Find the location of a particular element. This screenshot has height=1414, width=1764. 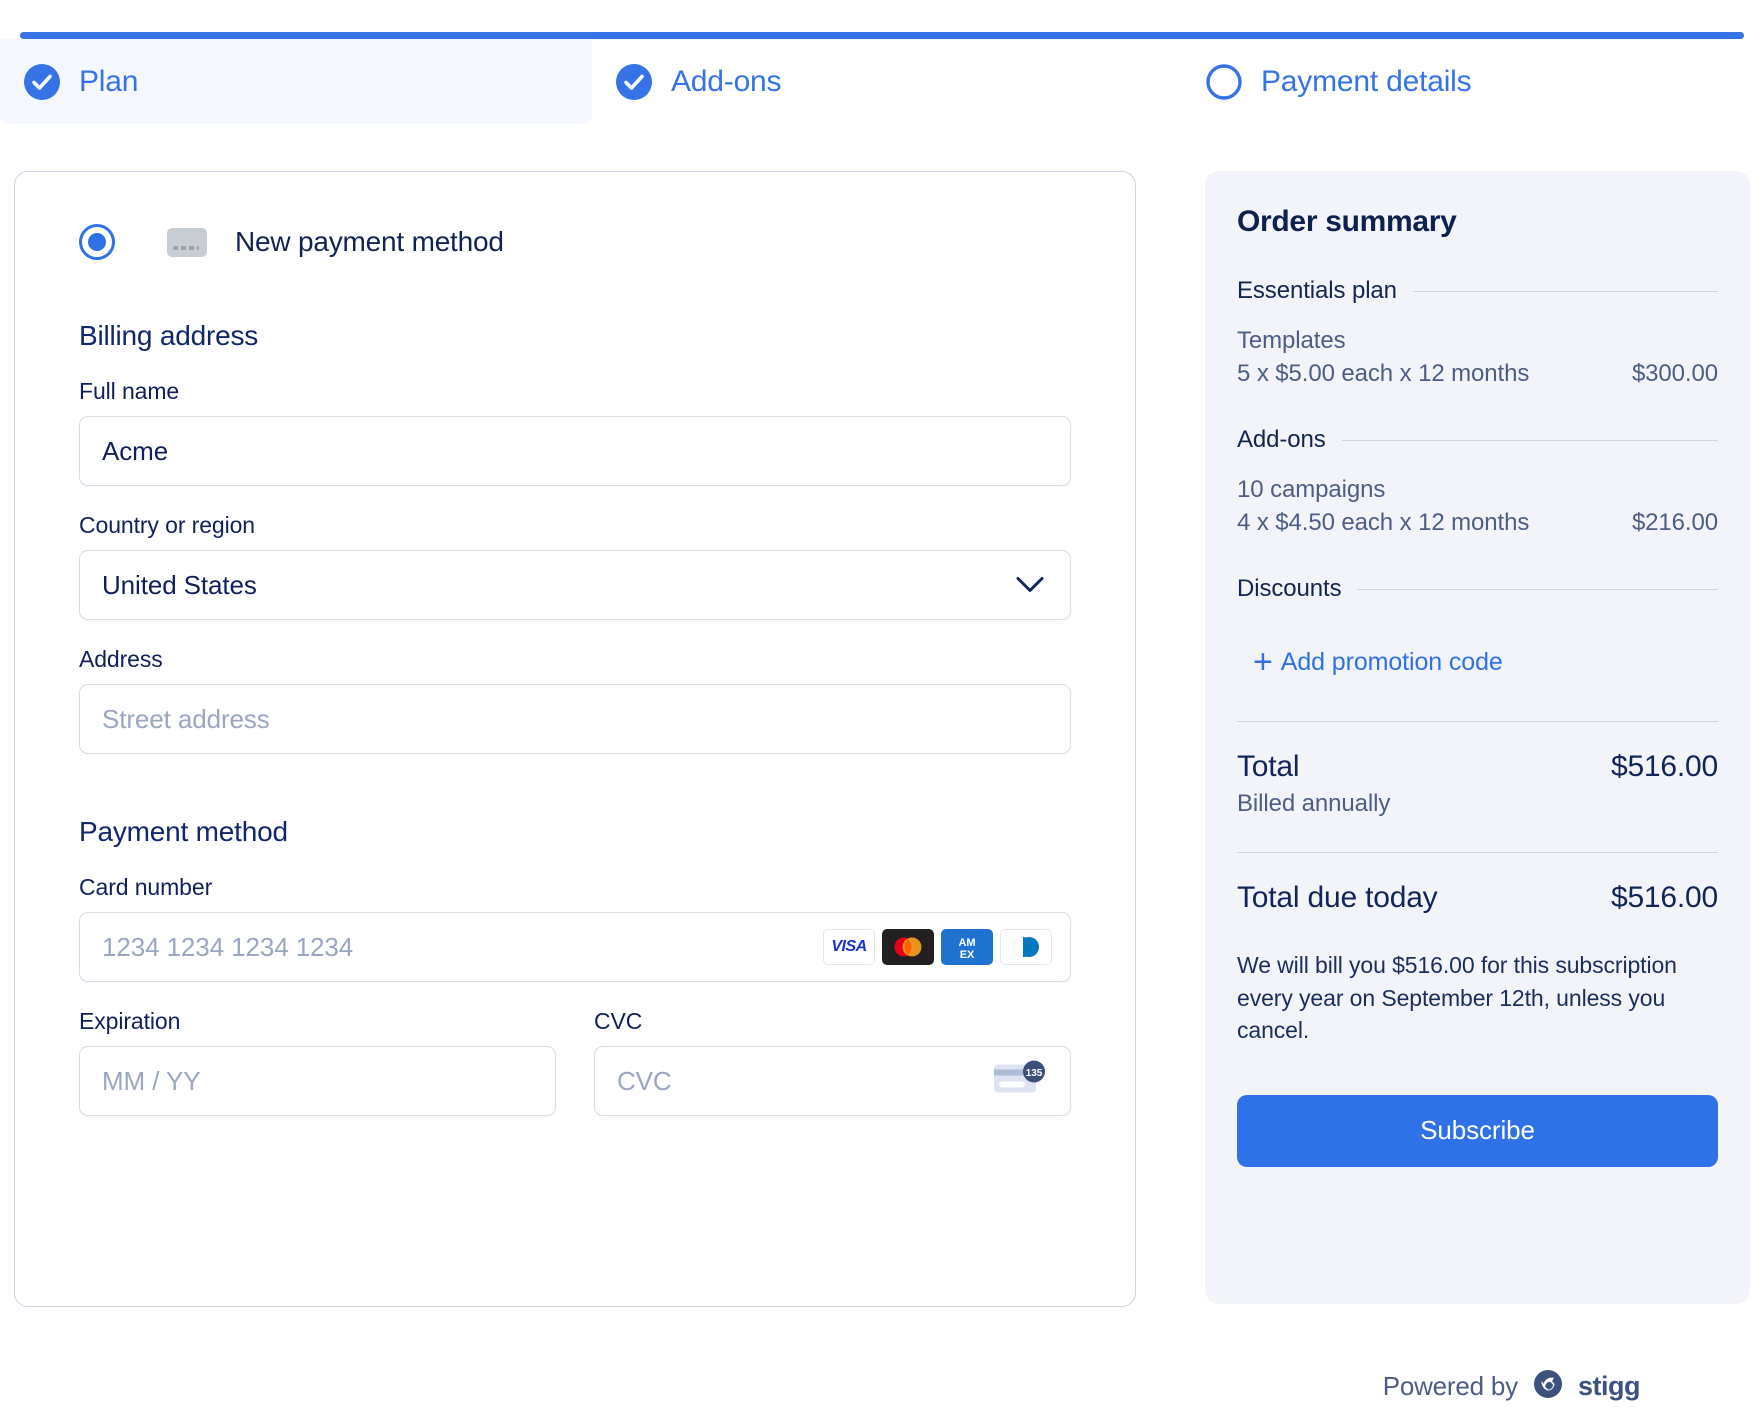

total-due-today-row: Total due today $516.00 is located at coordinates (1477, 898).